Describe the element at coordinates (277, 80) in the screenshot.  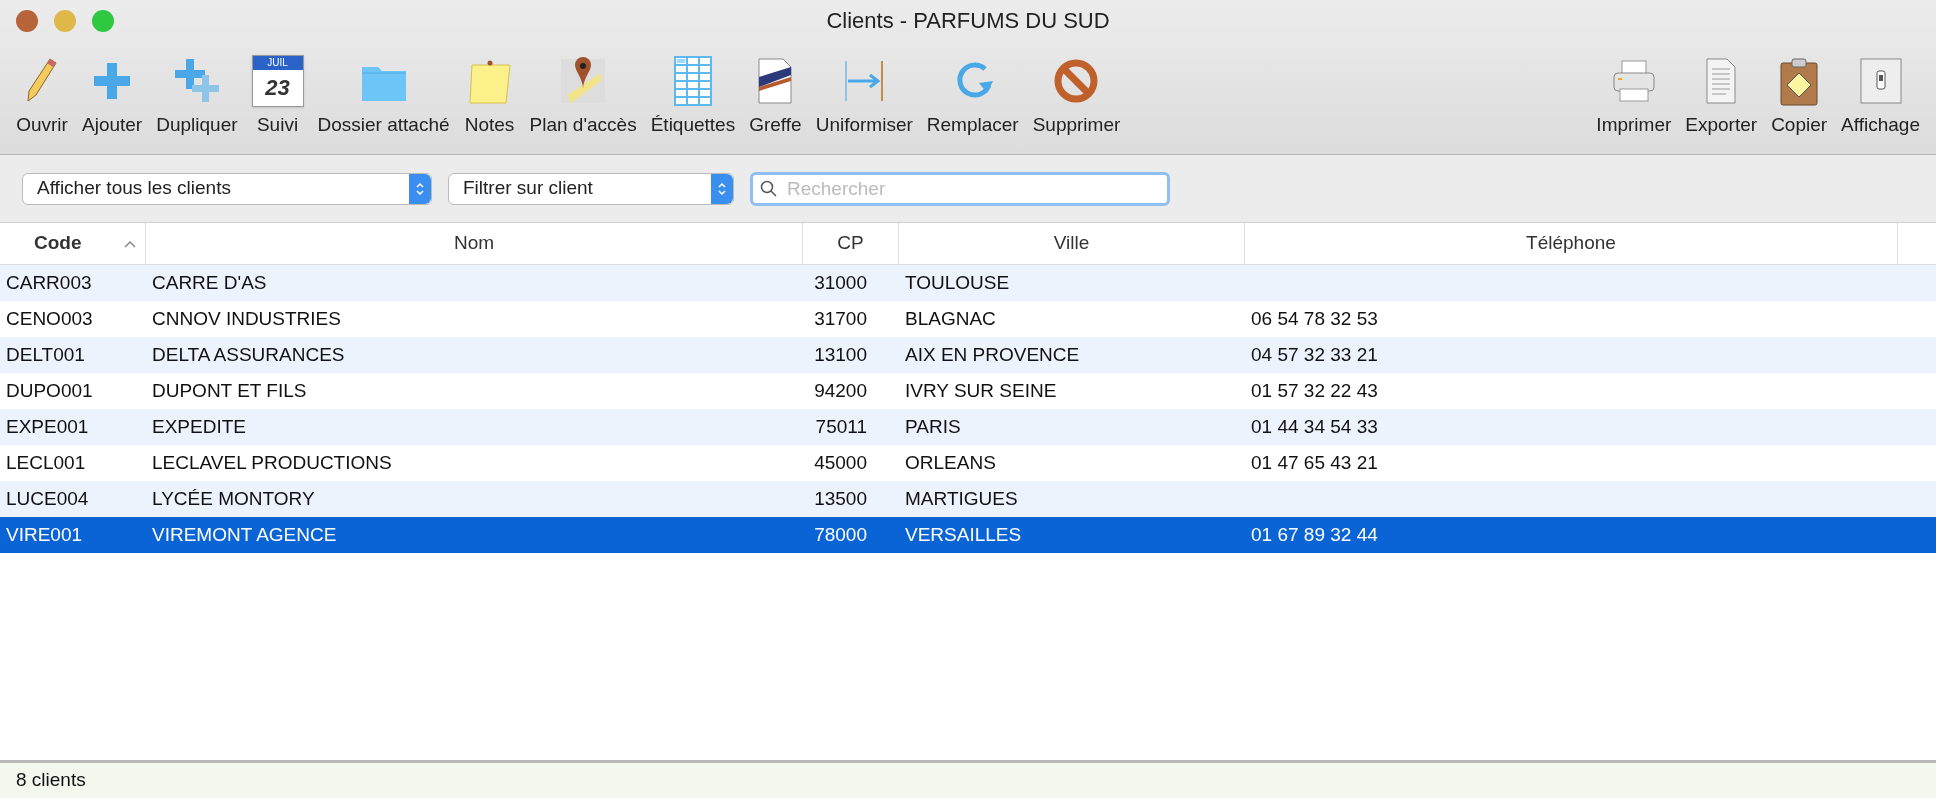
I see `calendar-icon: JUIL 23` at that location.